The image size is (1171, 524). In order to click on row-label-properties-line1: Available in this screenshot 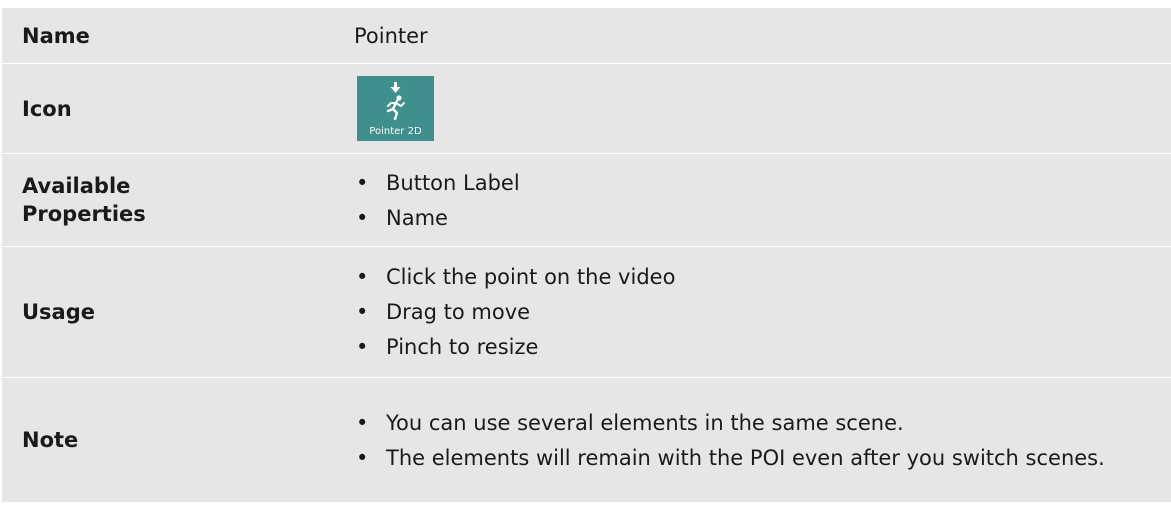, I will do `click(76, 186)`.